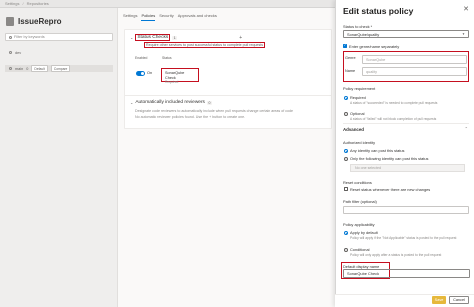 The width and height of the screenshot is (474, 307). What do you see at coordinates (346, 151) in the screenshot?
I see `any-identity-radio` at bounding box center [346, 151].